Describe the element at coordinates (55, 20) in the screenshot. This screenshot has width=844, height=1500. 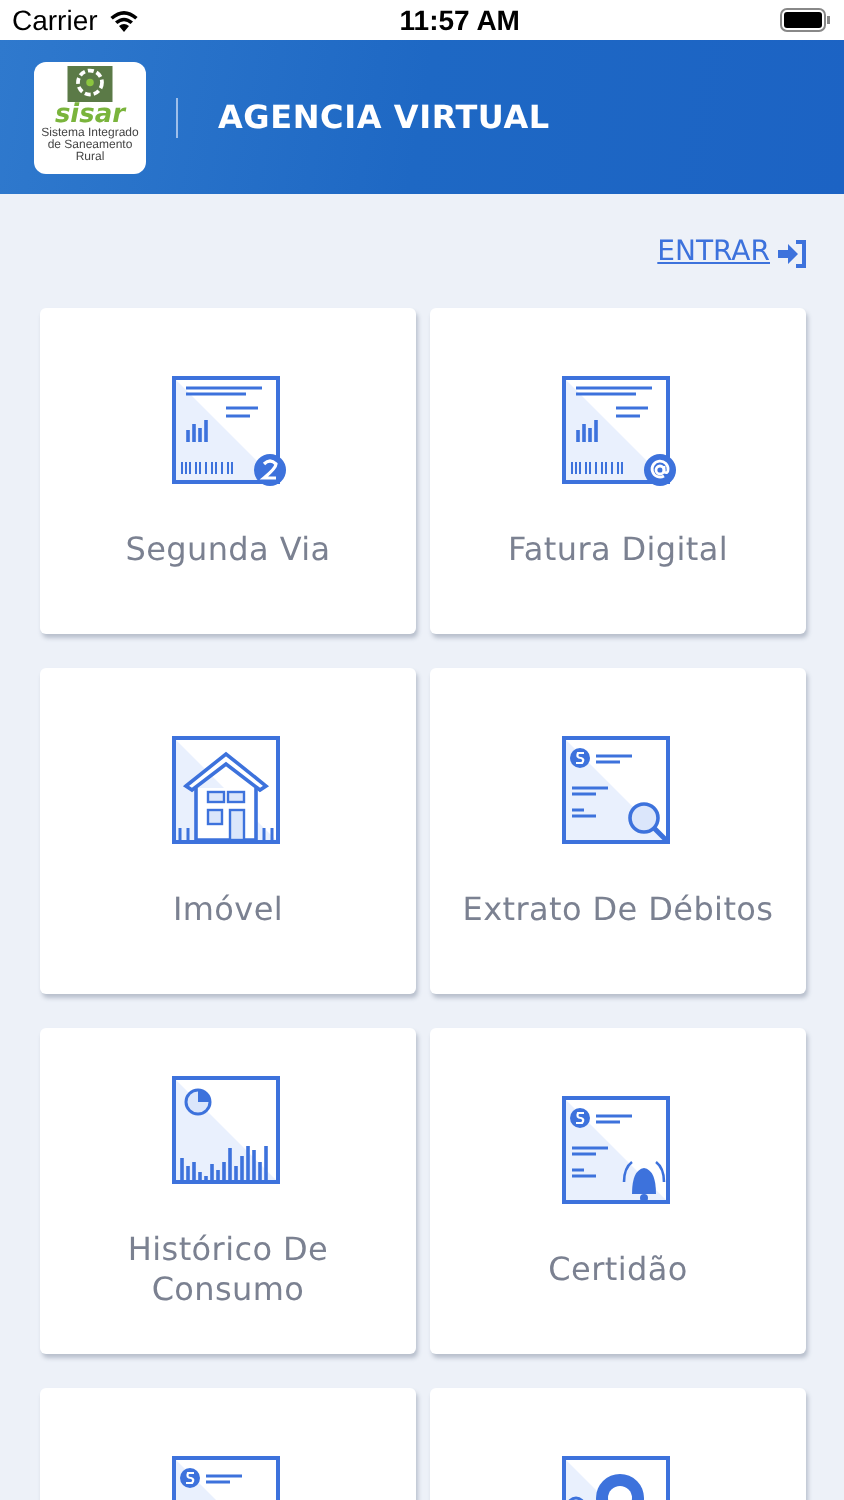
I see `carrier-label: Carrier` at that location.